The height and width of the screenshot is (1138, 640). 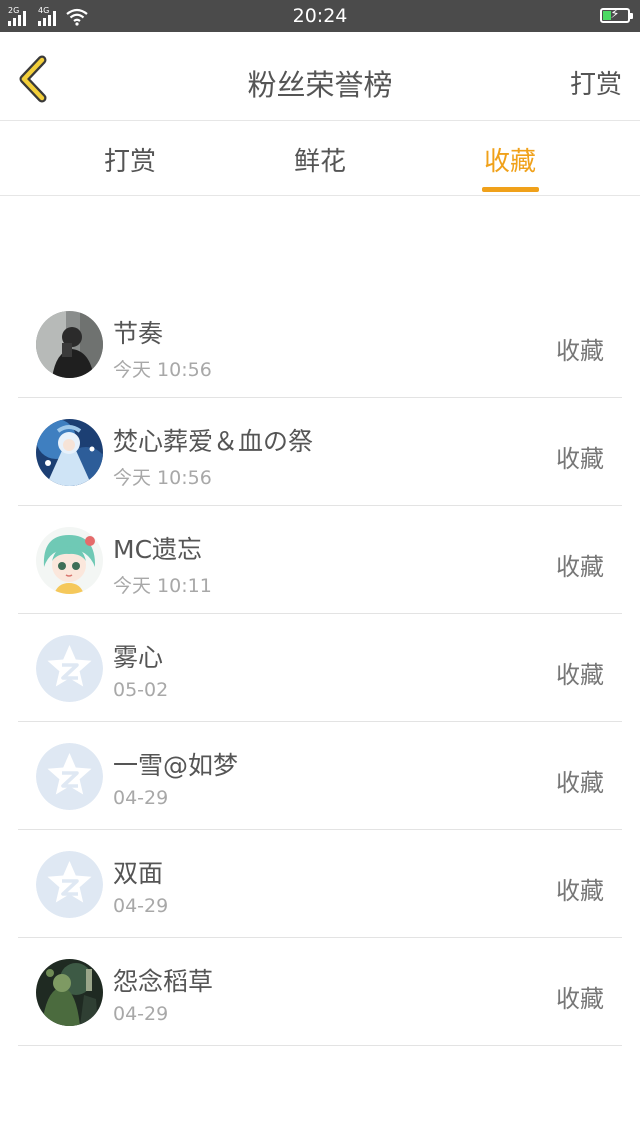 I want to click on tab-flowers: 鲜花, so click(x=320, y=159).